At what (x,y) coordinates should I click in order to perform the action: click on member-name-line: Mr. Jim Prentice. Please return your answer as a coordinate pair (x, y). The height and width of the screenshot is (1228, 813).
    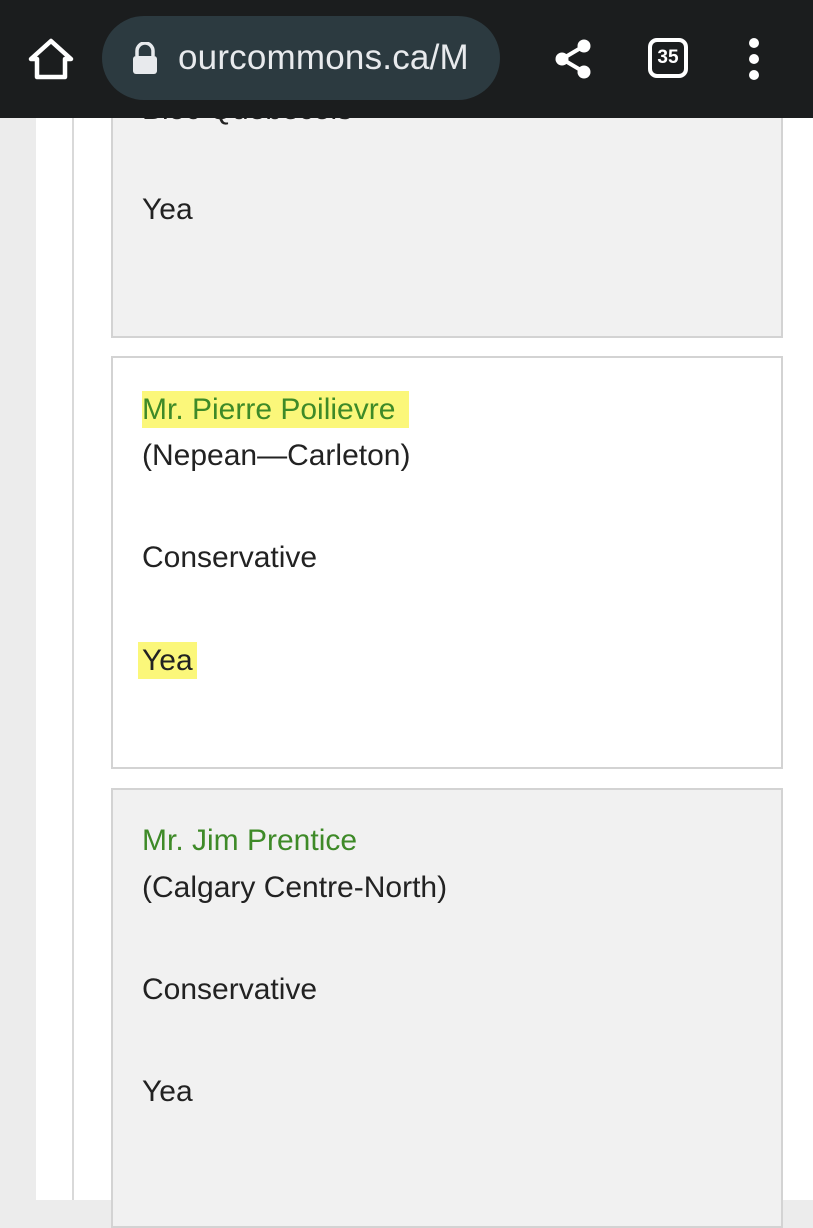
    Looking at the image, I should click on (249, 841).